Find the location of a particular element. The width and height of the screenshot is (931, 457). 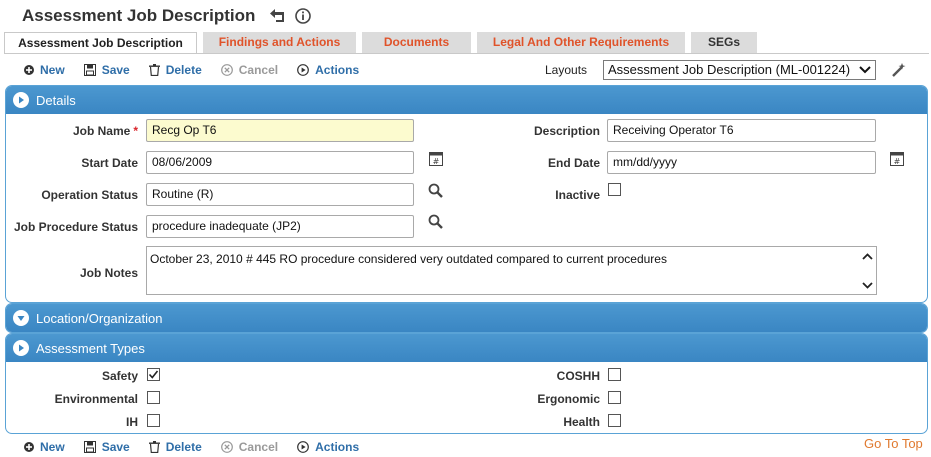

scroll-down-icon is located at coordinates (867, 285).